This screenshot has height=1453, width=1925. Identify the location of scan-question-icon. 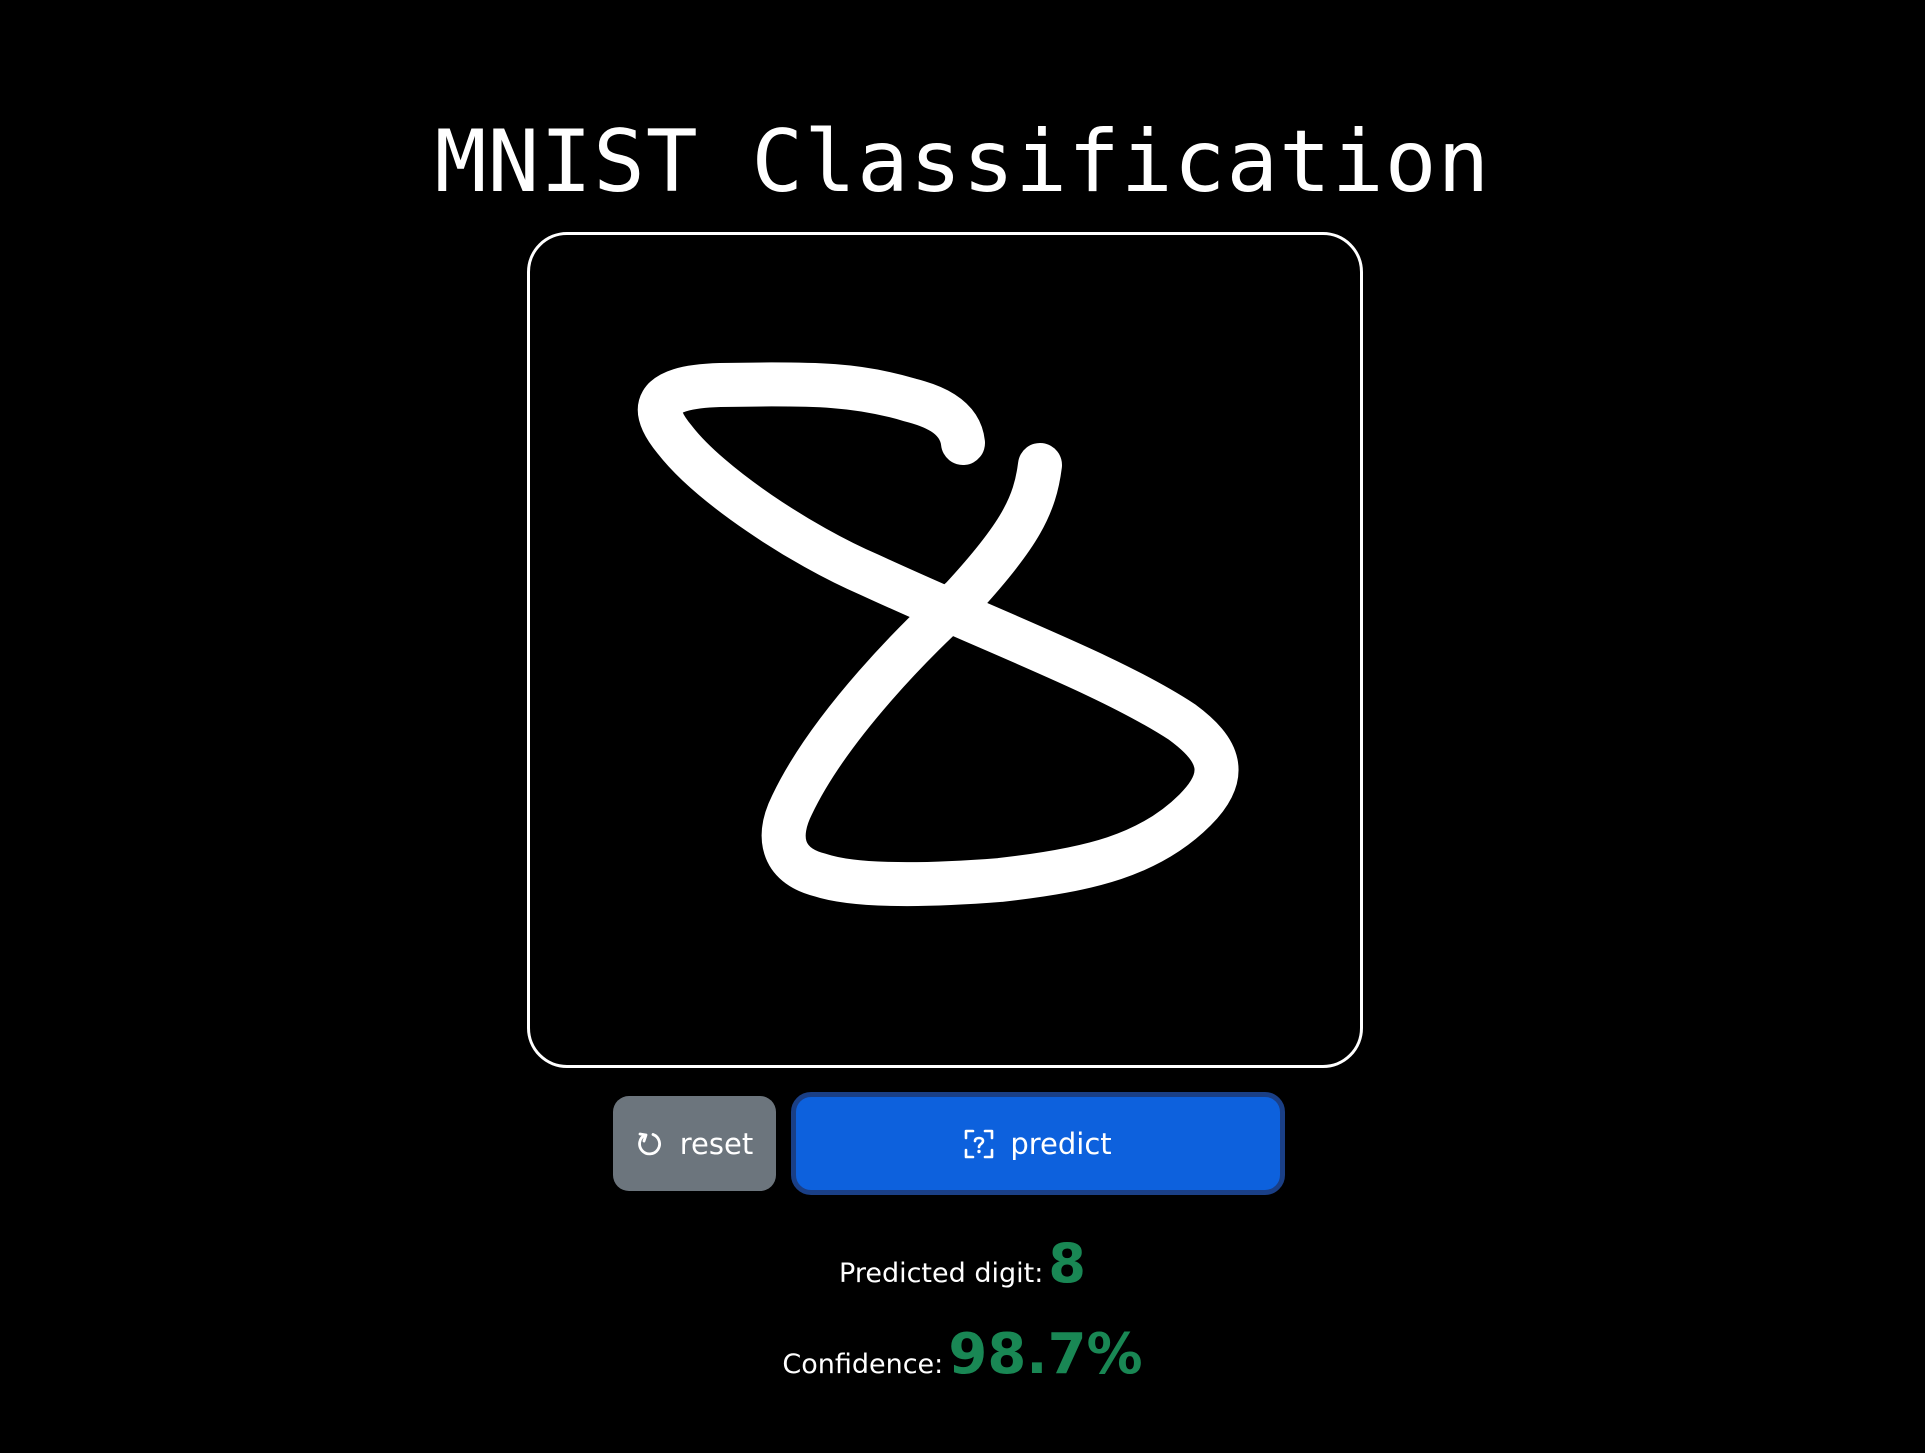
(979, 1144).